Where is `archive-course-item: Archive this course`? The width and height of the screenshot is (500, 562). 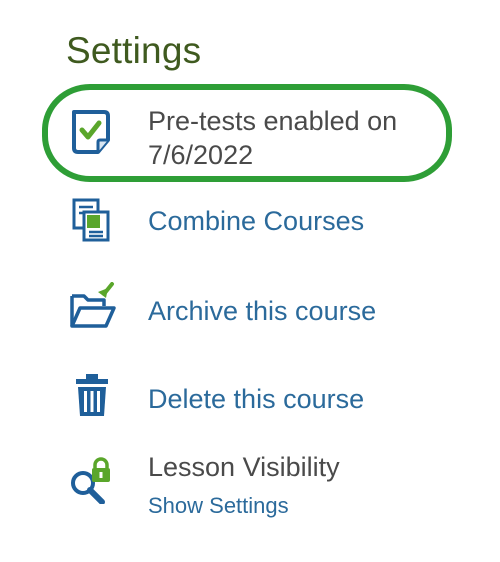
archive-course-item: Archive this course is located at coordinates (250, 308).